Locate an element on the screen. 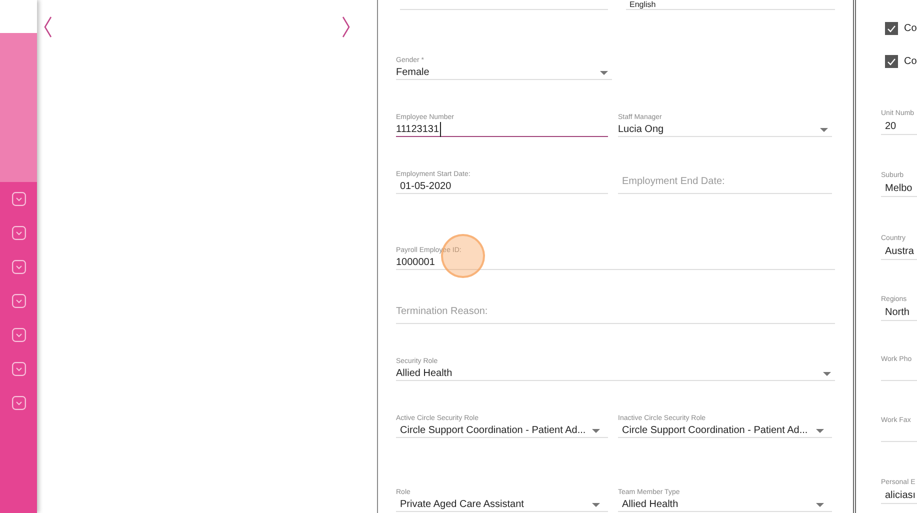 The image size is (917, 513). select-field: Private Aged Care Assistant is located at coordinates (502, 505).